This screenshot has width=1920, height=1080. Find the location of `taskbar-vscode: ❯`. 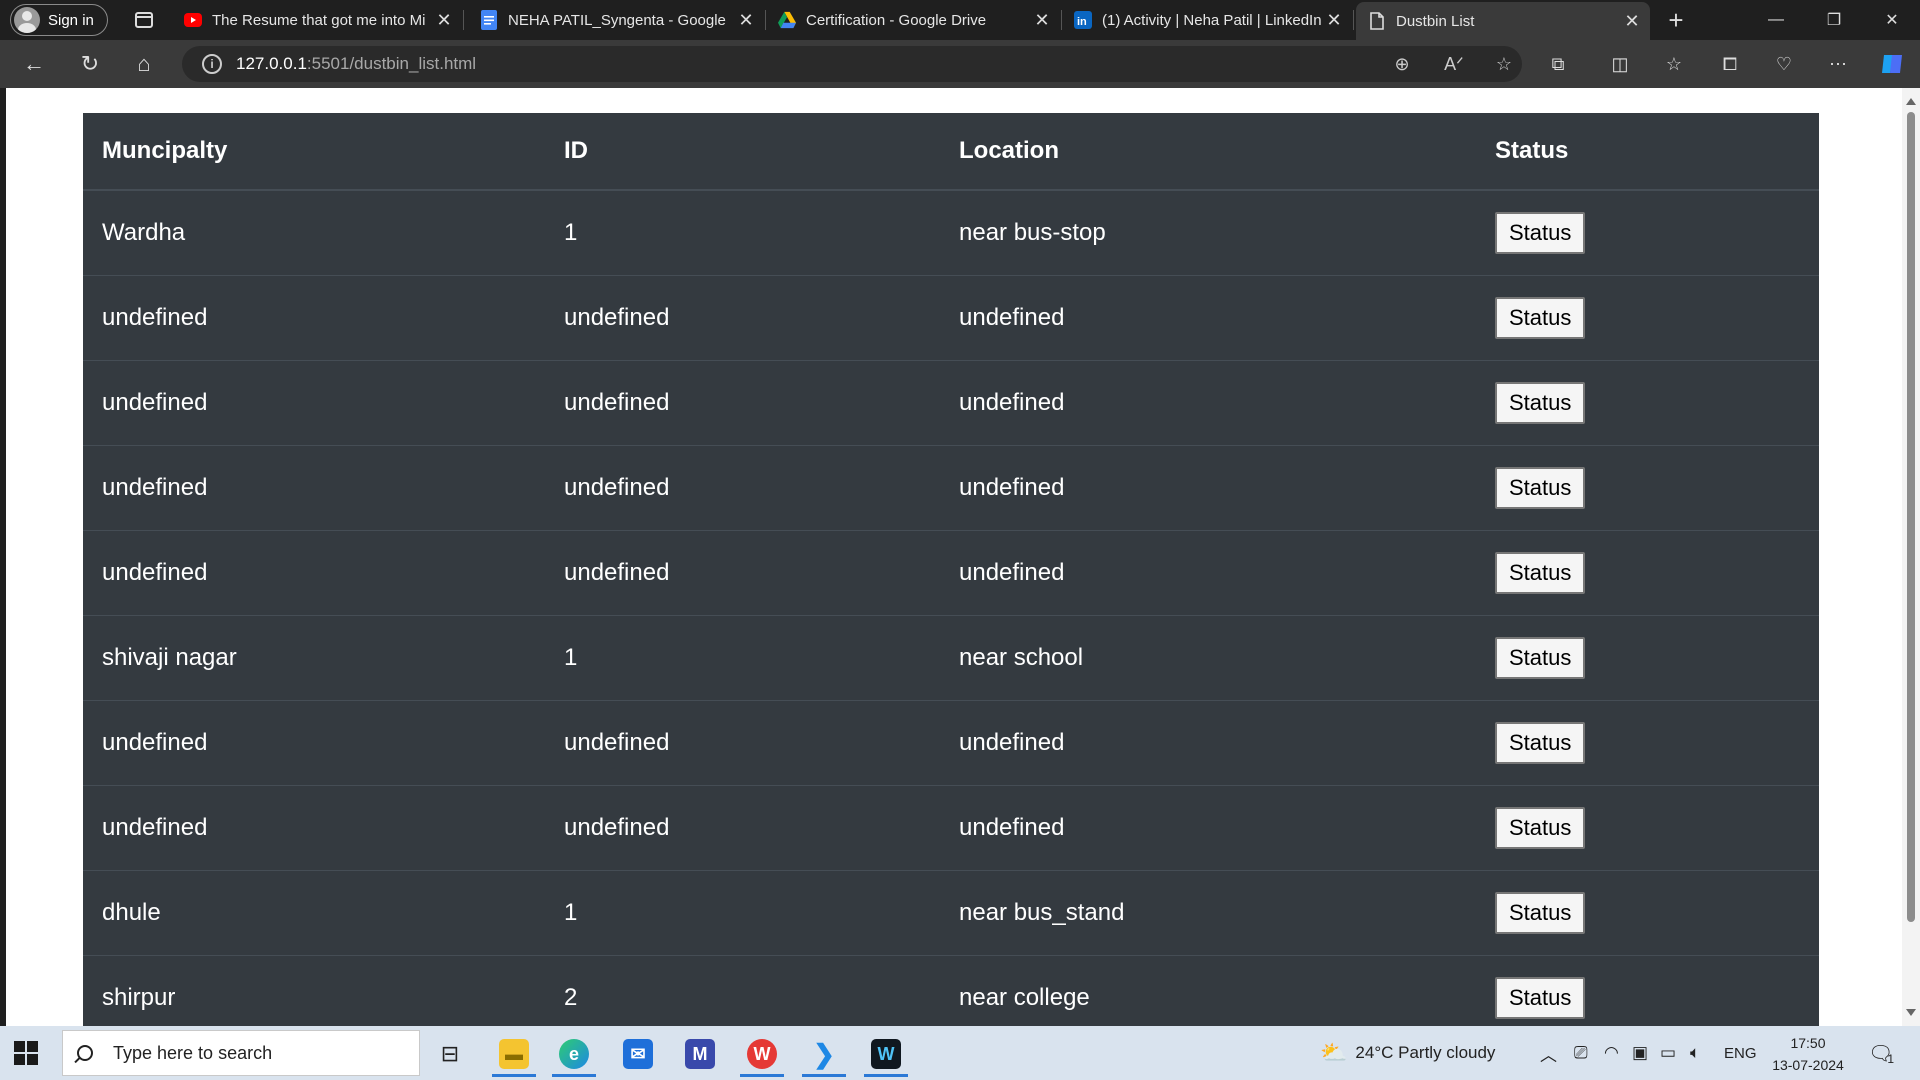

taskbar-vscode: ❯ is located at coordinates (824, 1054).